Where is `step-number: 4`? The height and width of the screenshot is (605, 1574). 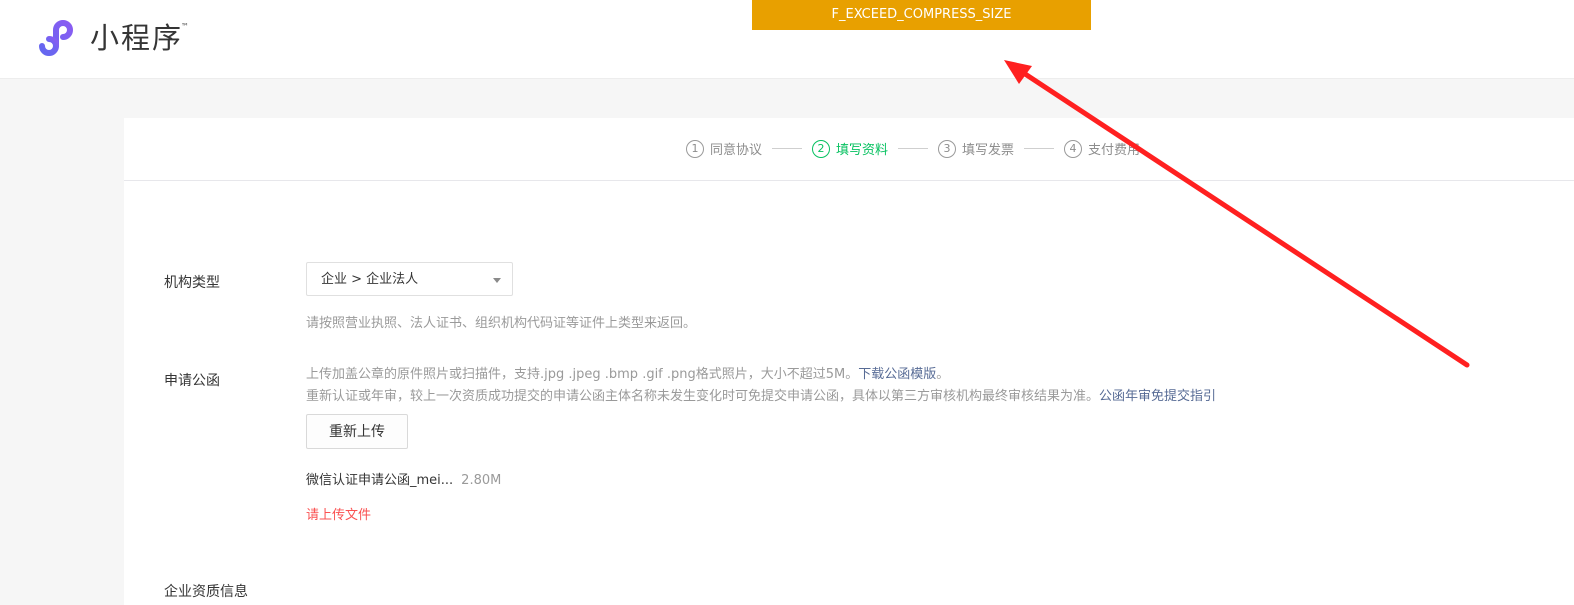 step-number: 4 is located at coordinates (1073, 148).